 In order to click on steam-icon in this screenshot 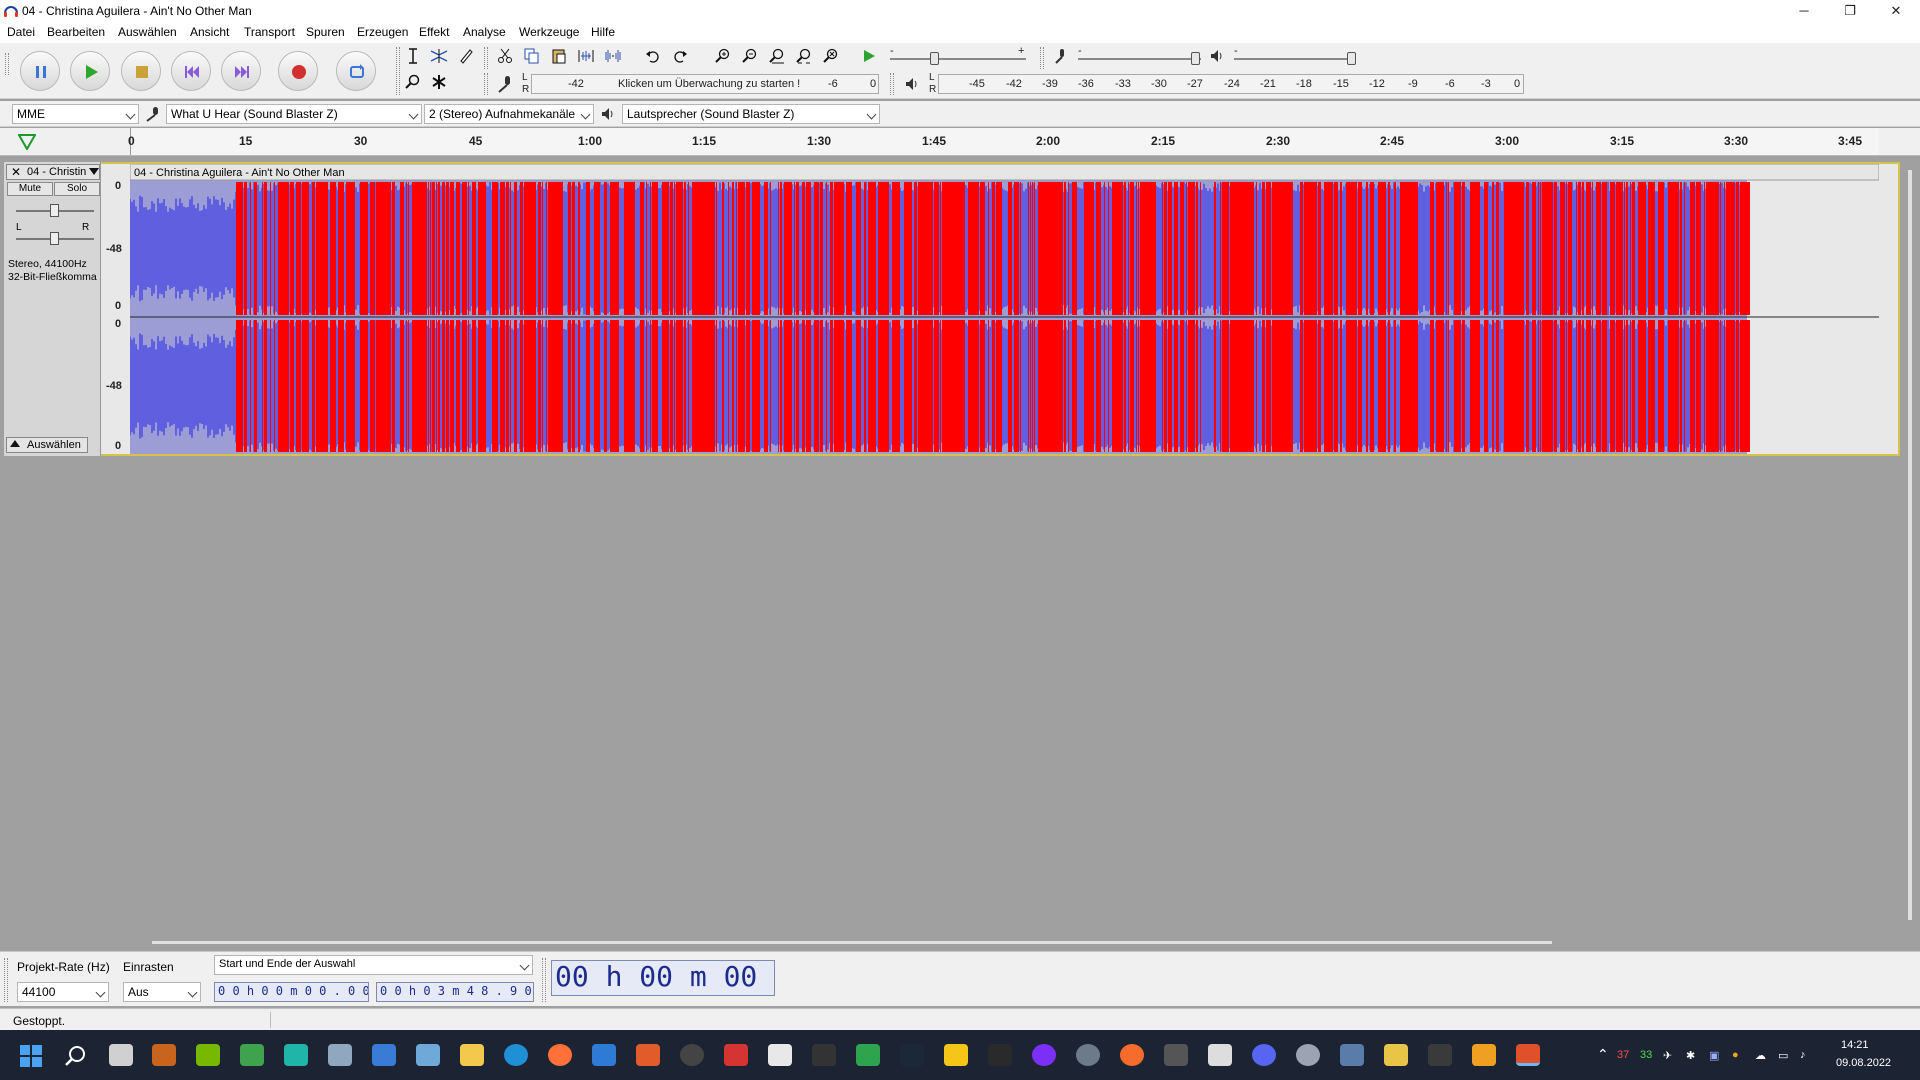, I will do `click(912, 1055)`.